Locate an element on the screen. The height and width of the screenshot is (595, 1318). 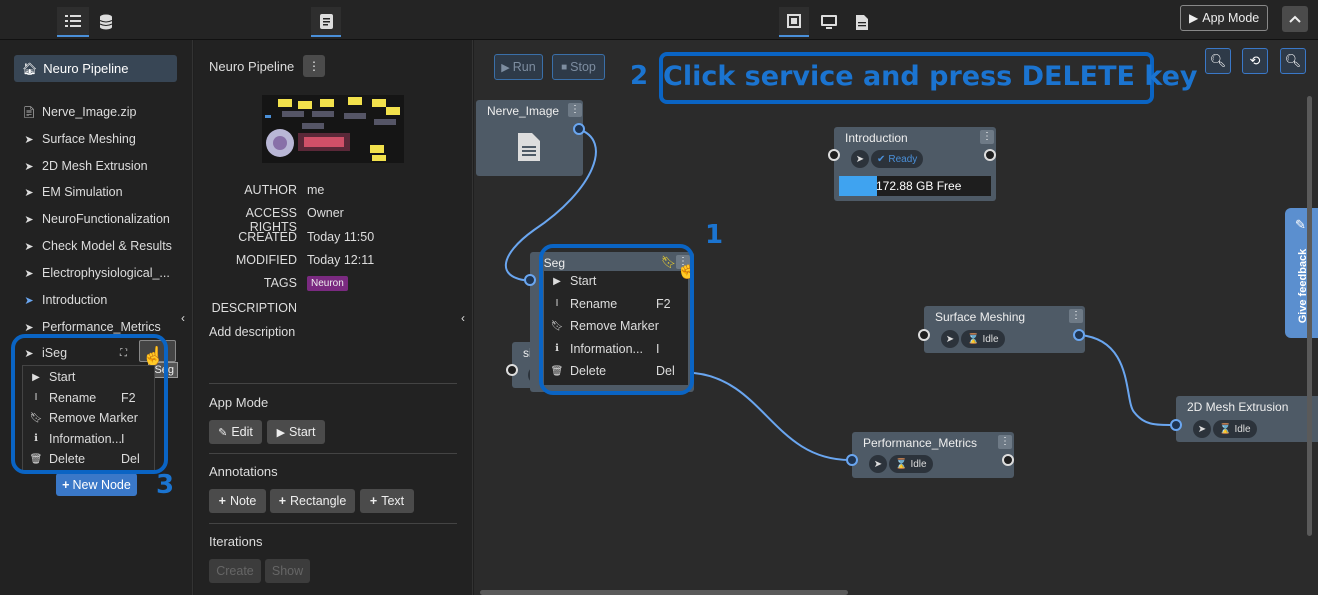
logger-view-button is located at coordinates (862, 22).